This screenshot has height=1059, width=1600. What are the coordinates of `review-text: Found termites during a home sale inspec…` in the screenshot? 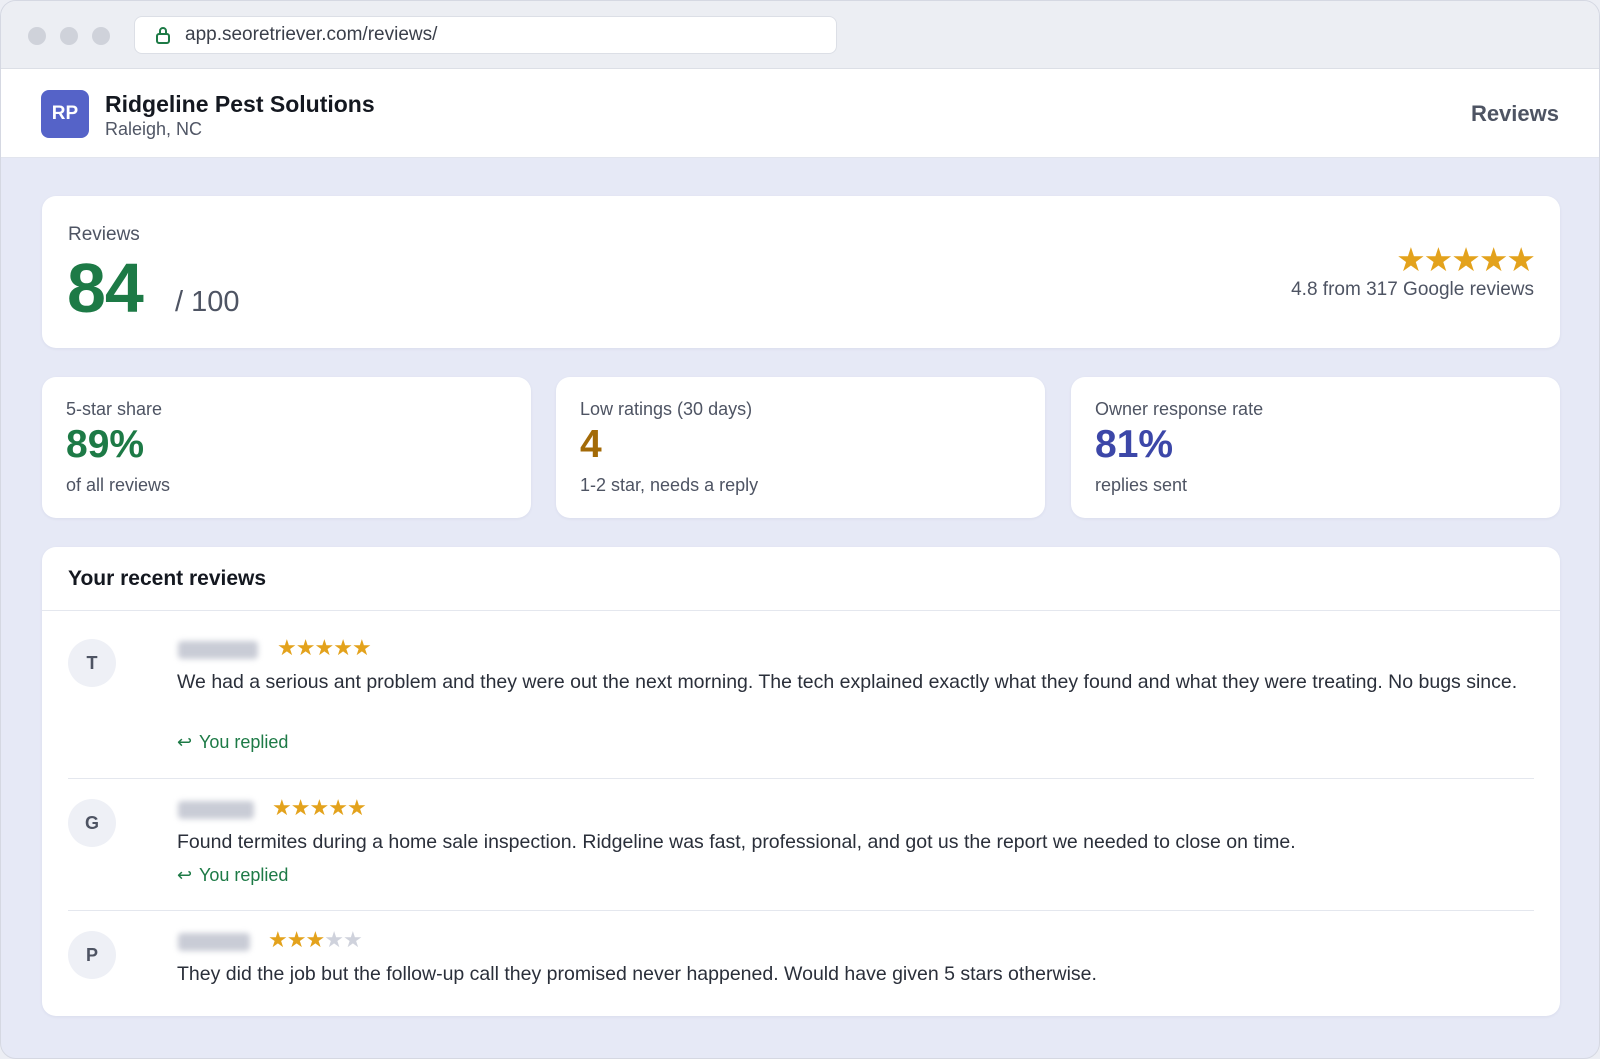 It's located at (736, 842).